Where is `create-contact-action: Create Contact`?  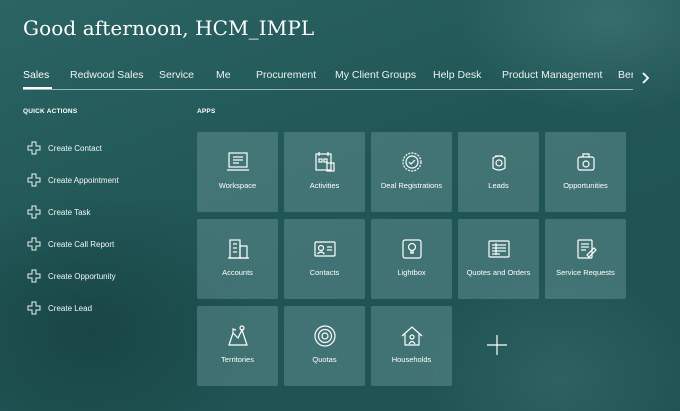
create-contact-action: Create Contact is located at coordinates (64, 148).